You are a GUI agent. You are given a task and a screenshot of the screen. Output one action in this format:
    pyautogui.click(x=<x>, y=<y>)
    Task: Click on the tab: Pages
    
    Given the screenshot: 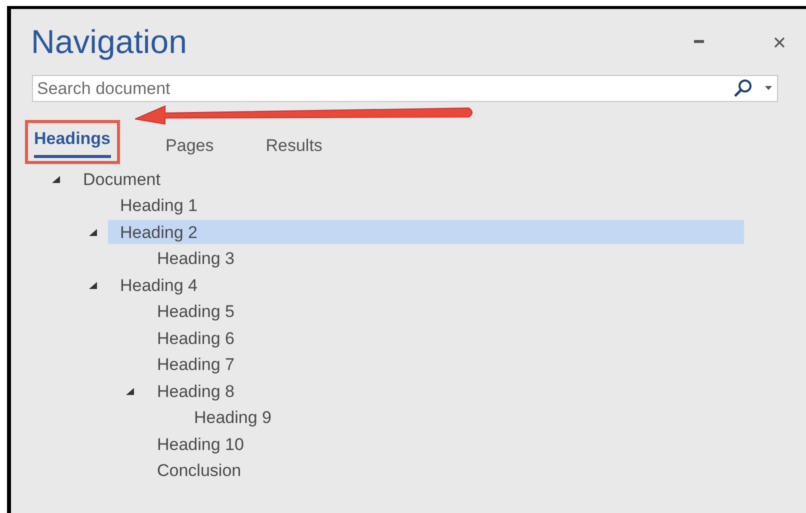 What is the action you would take?
    pyautogui.click(x=190, y=146)
    